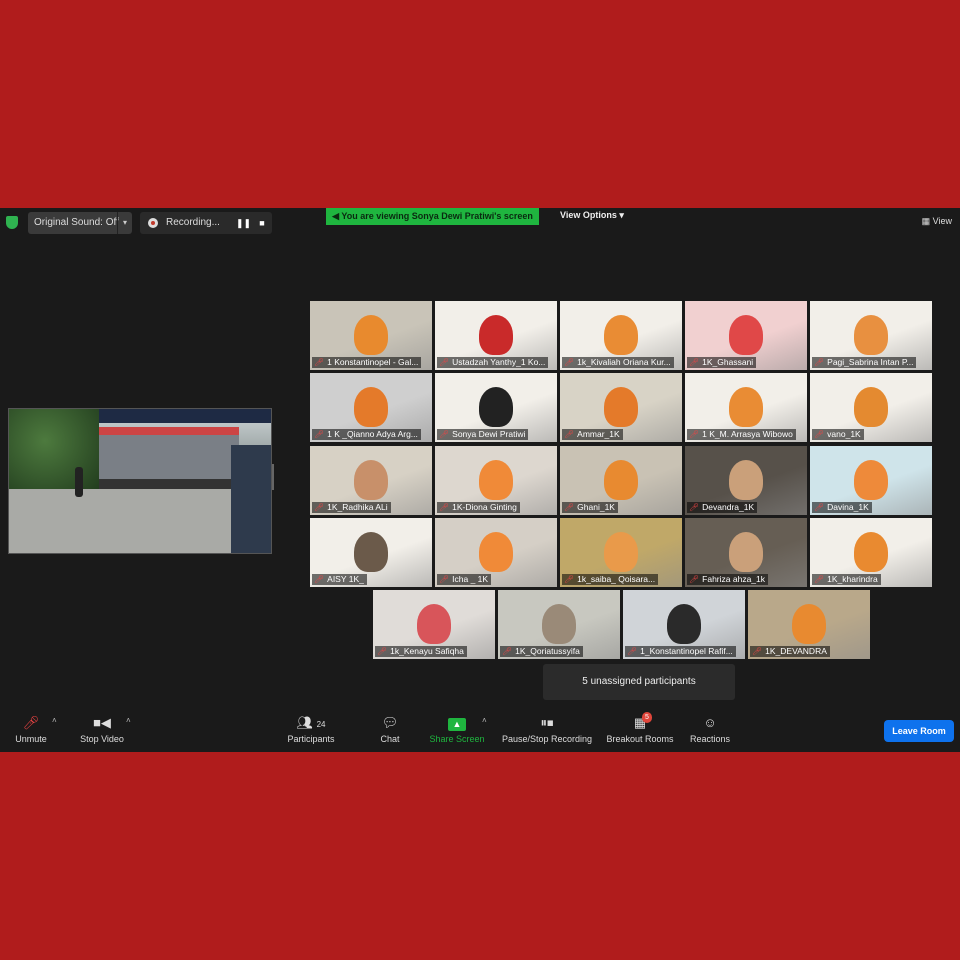  What do you see at coordinates (919, 731) in the screenshot?
I see `leave-room-button: Leave Room` at bounding box center [919, 731].